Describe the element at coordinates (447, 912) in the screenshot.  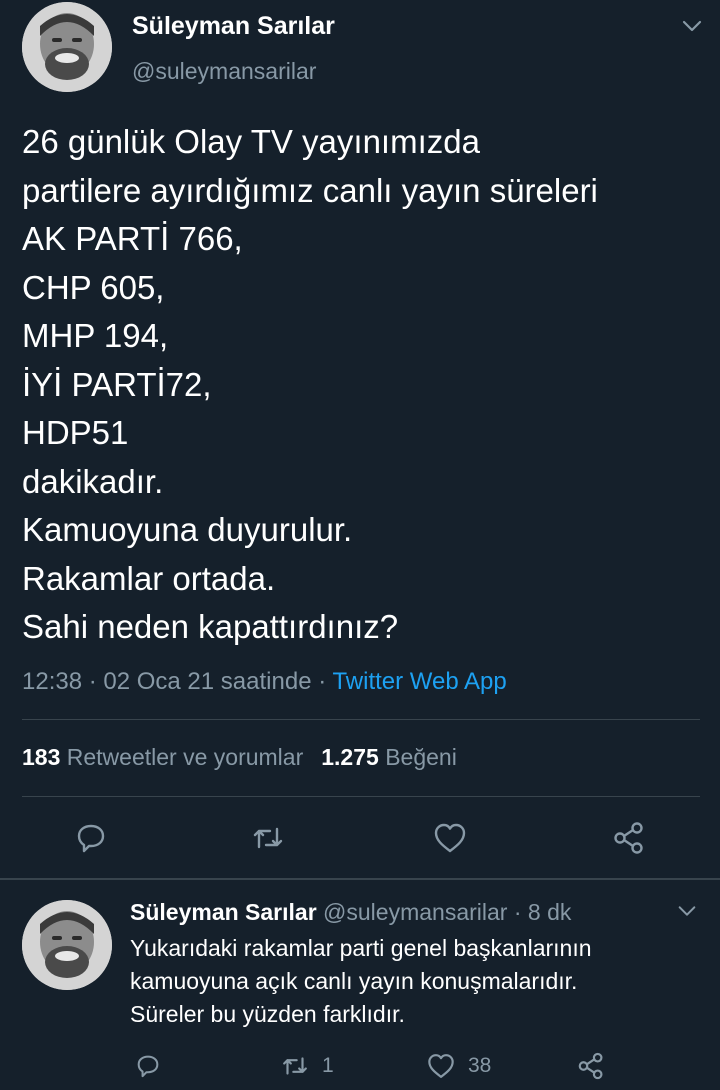
I see `reply-author-handle: @suleymansarilar · 8 dk` at that location.